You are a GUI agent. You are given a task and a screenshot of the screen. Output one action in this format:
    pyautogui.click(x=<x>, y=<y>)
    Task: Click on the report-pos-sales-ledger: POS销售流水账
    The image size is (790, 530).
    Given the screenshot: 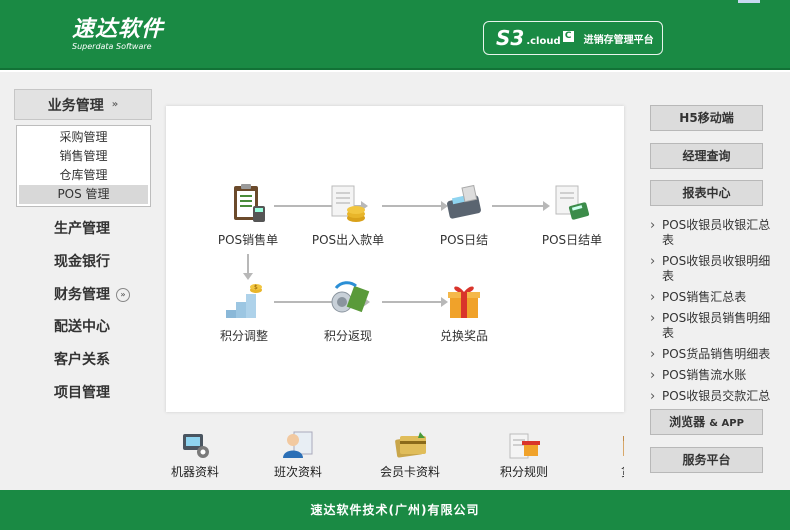 What is the action you would take?
    pyautogui.click(x=714, y=375)
    